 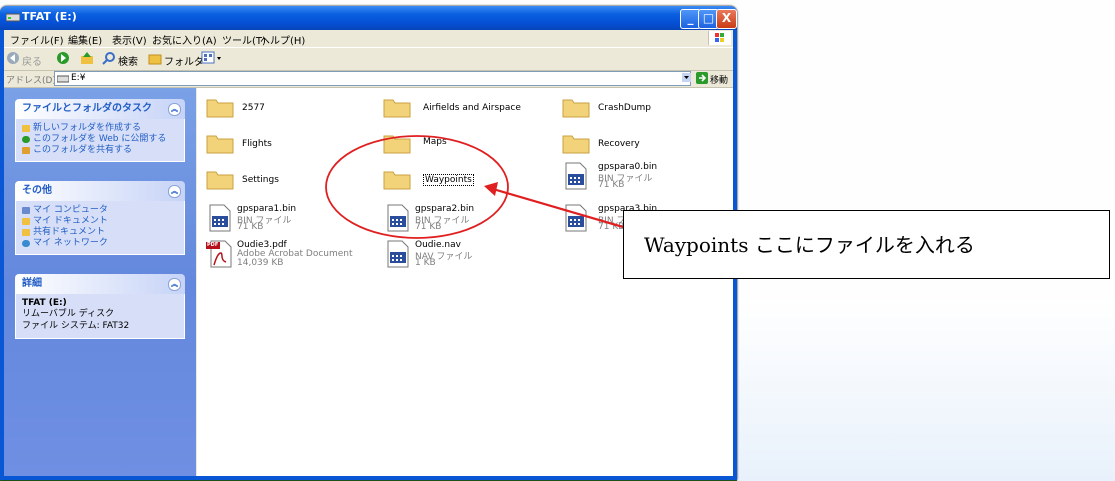 What do you see at coordinates (491, 189) in the screenshot?
I see `annotation-arrowhead` at bounding box center [491, 189].